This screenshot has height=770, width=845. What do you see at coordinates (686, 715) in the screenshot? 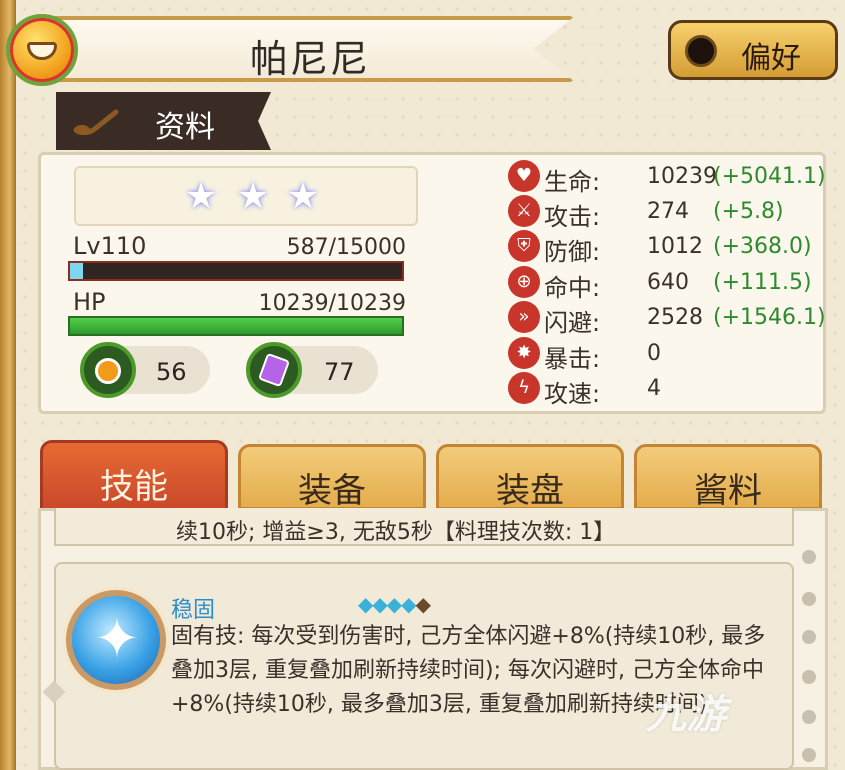
I see `watermark-text: 九游` at bounding box center [686, 715].